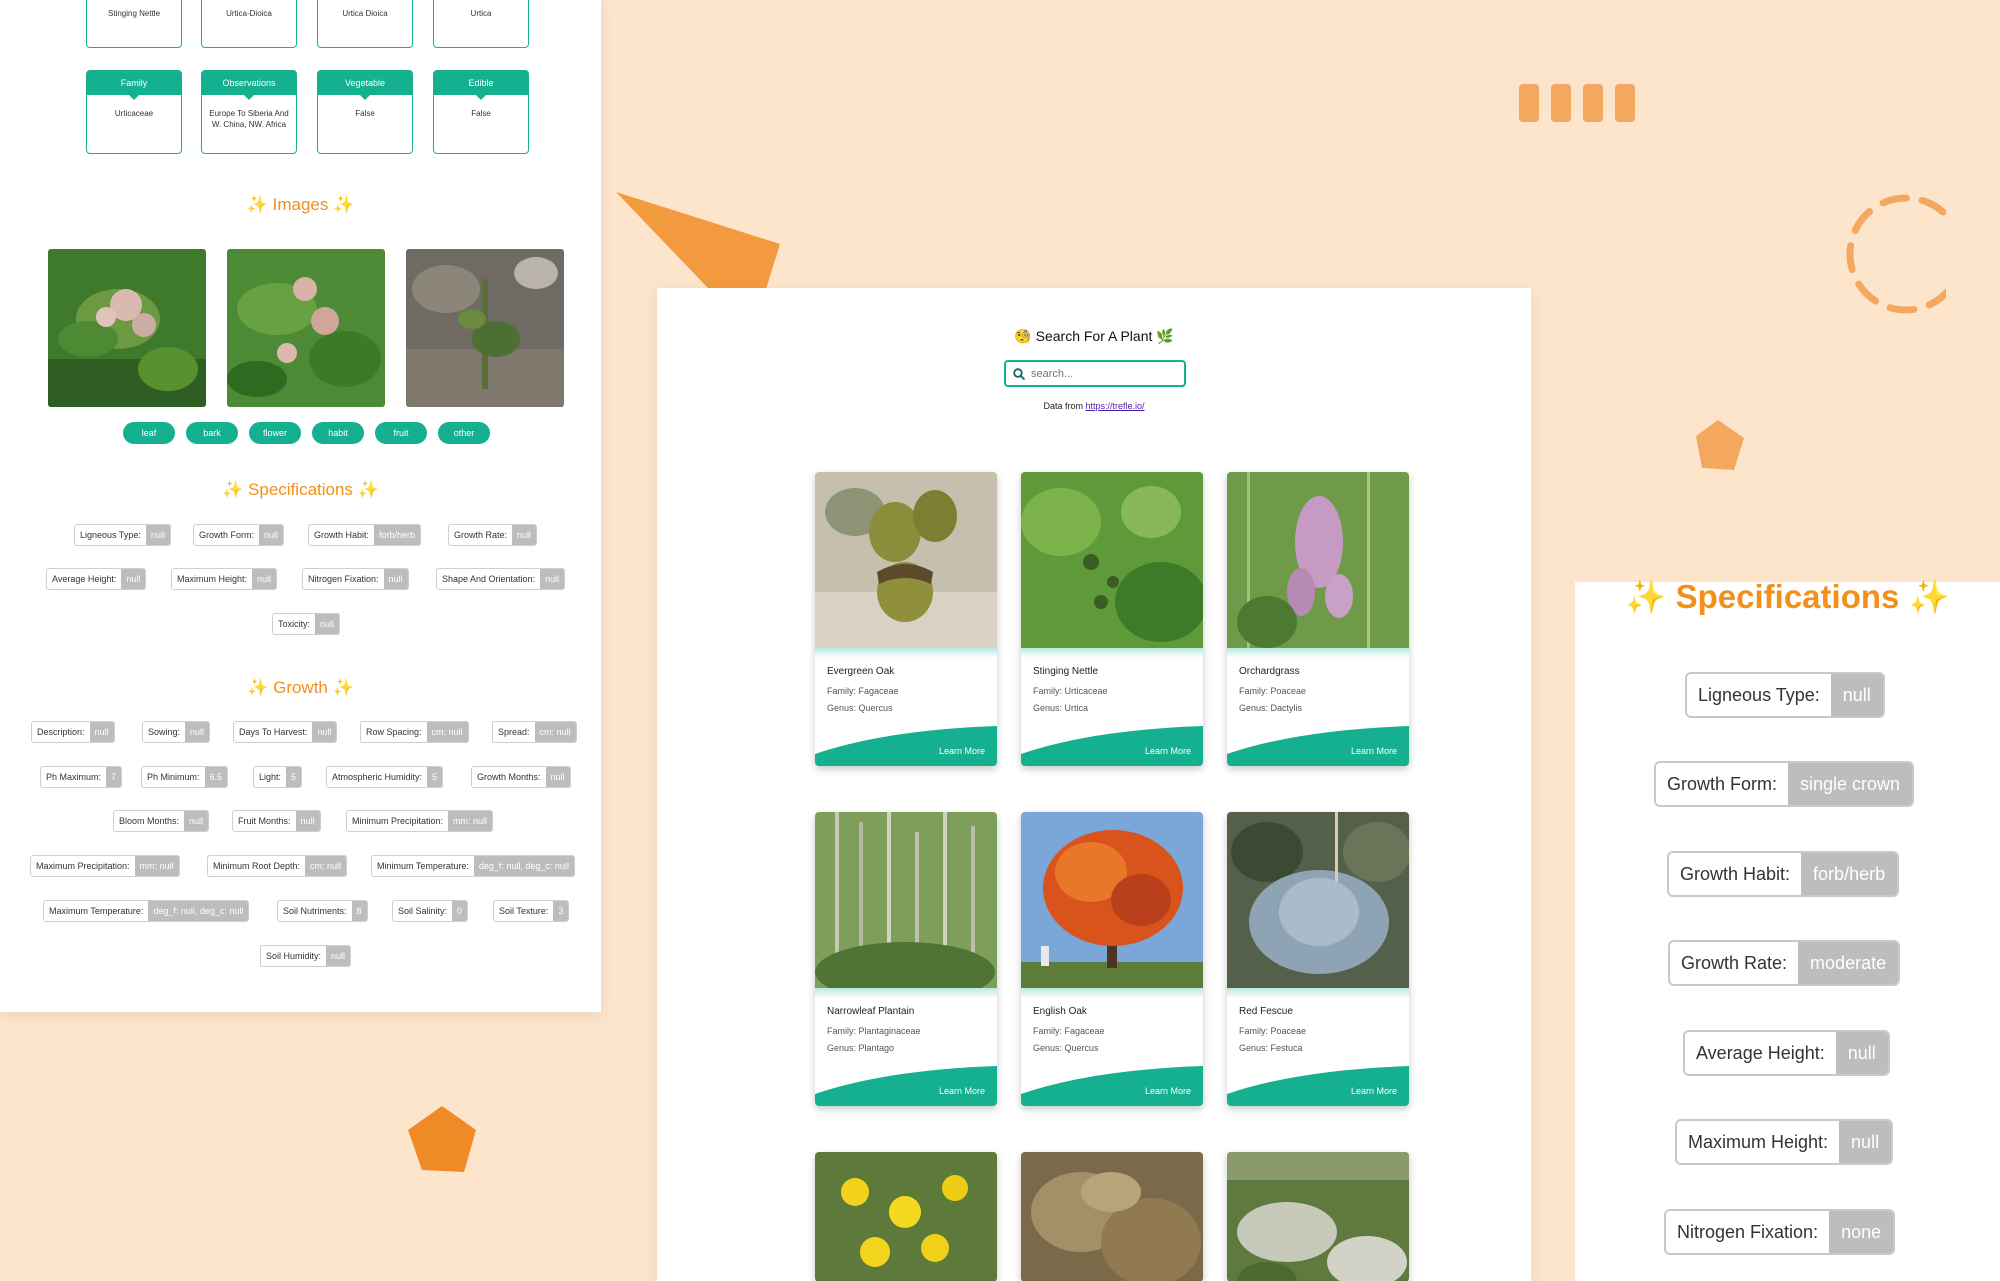  Describe the element at coordinates (74, 777) in the screenshot. I see `spec-key: Ph Maximum:` at that location.